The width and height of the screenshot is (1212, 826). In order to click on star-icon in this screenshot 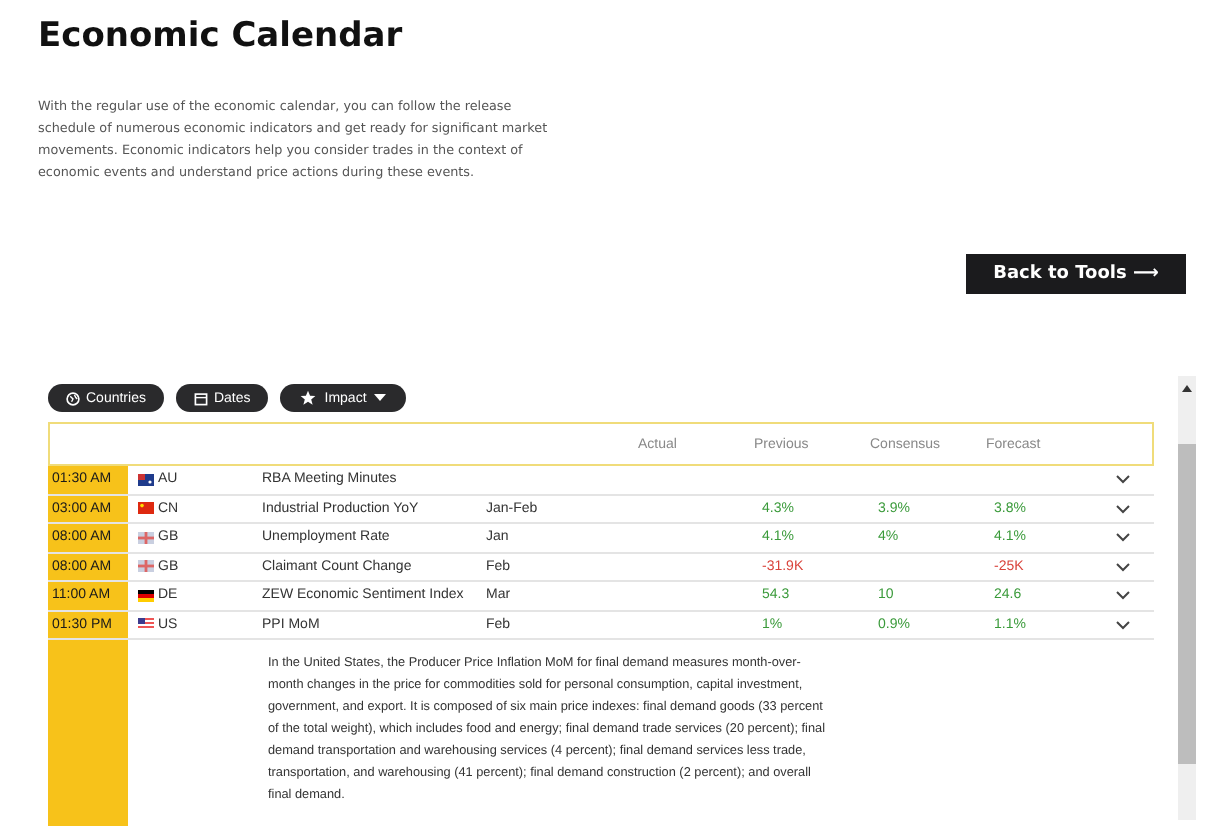, I will do `click(308, 398)`.